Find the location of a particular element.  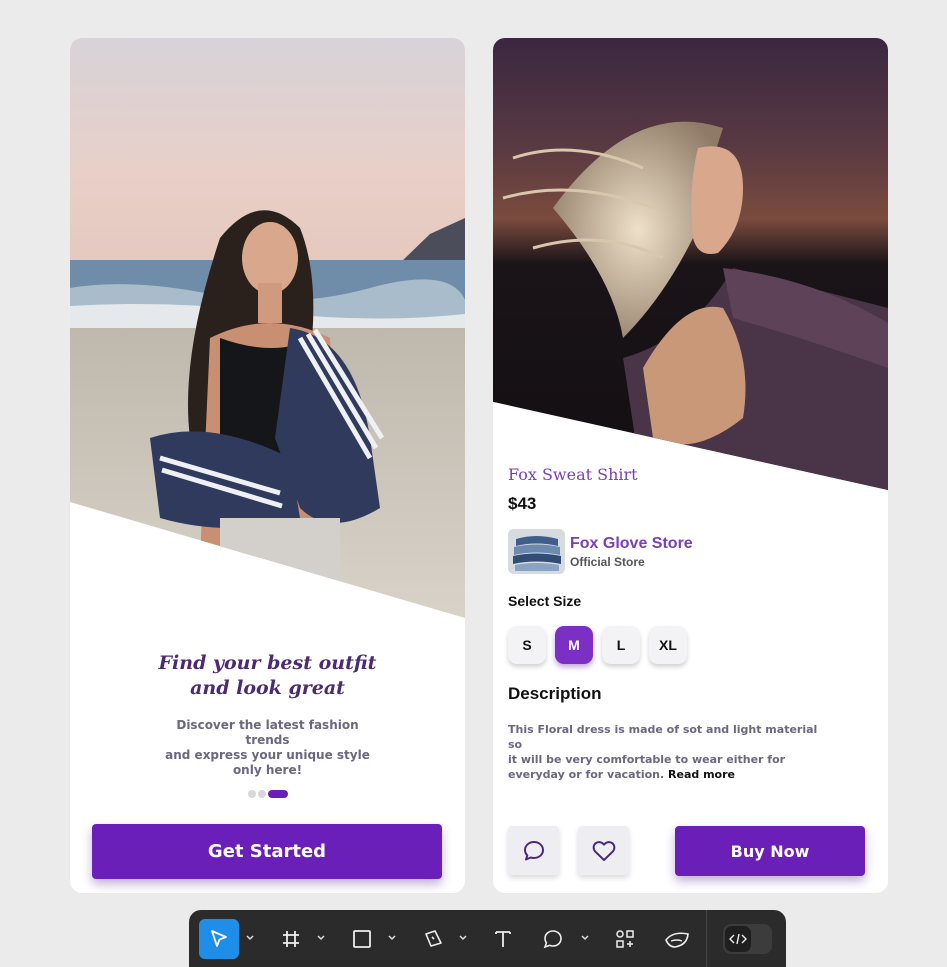

pen-tool is located at coordinates (433, 939).